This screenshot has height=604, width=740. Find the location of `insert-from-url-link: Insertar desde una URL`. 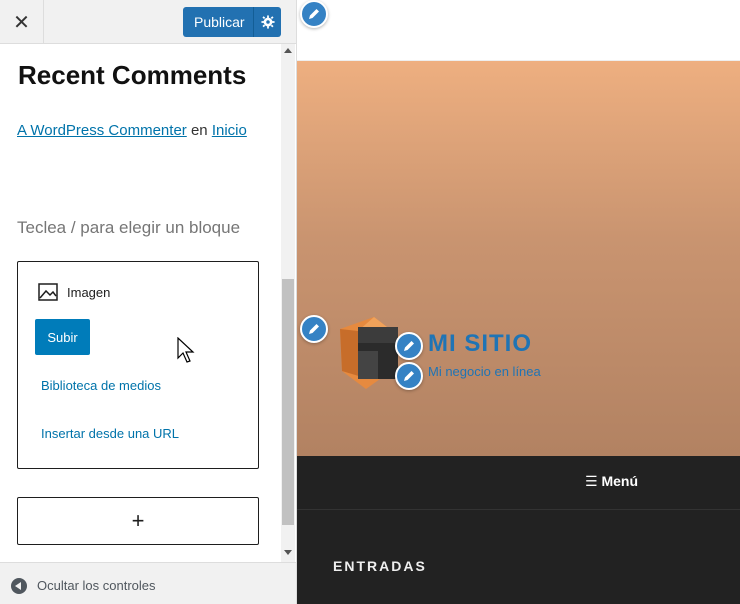

insert-from-url-link: Insertar desde una URL is located at coordinates (110, 433).